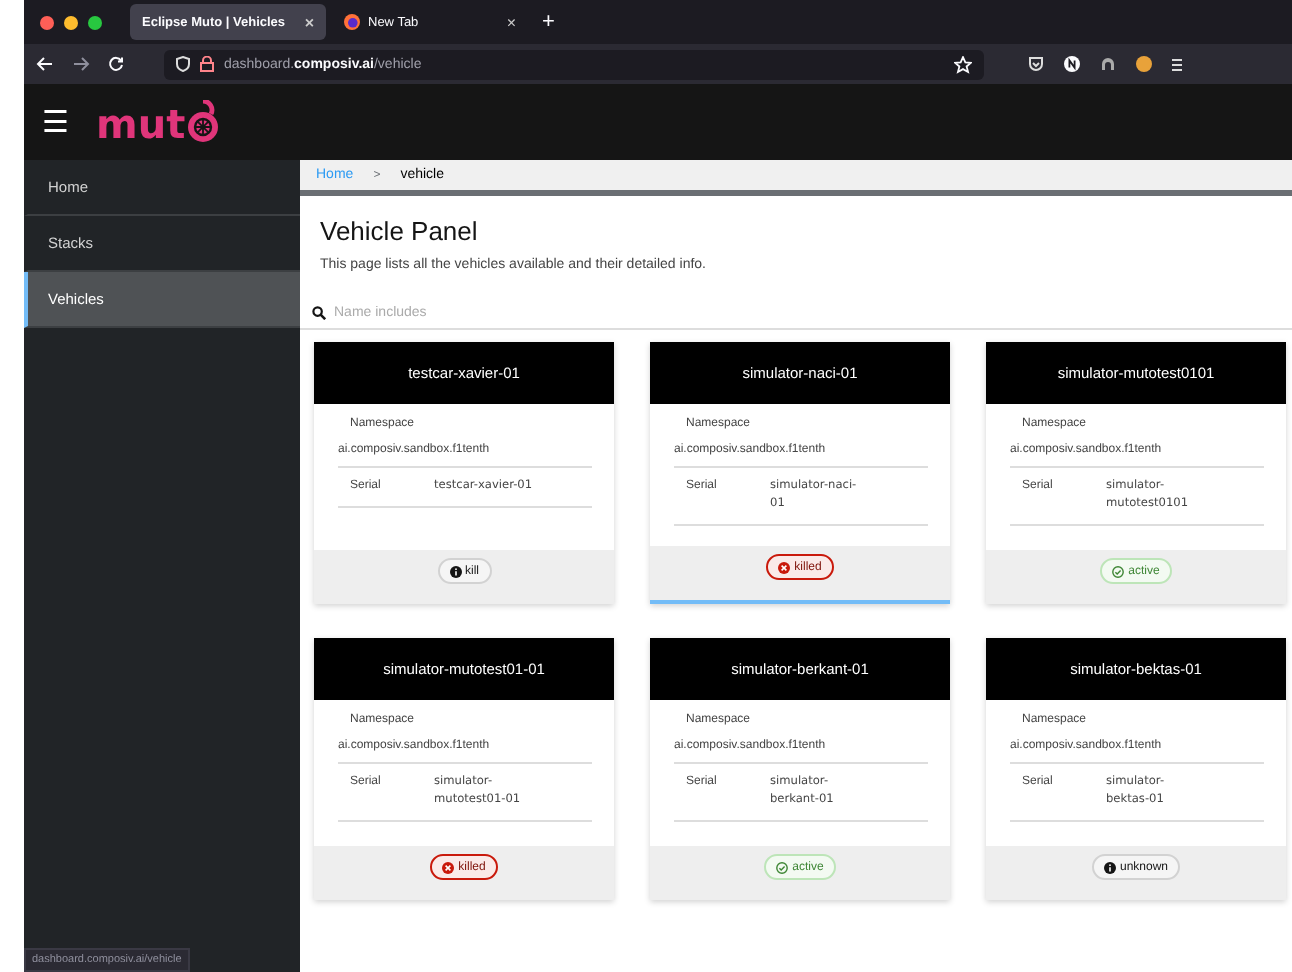 The width and height of the screenshot is (1292, 972). Describe the element at coordinates (1177, 64) in the screenshot. I see `menu-icon` at that location.